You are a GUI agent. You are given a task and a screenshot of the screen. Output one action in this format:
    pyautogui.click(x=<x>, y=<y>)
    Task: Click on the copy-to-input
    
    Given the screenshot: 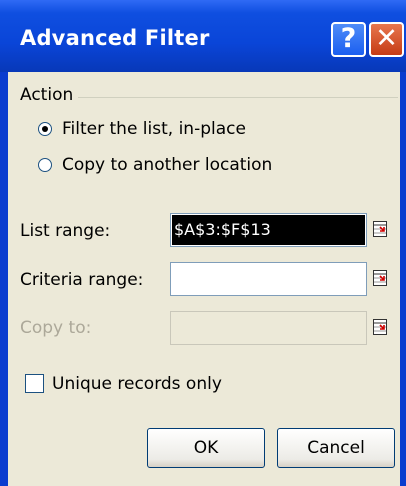 What is the action you would take?
    pyautogui.click(x=268, y=328)
    